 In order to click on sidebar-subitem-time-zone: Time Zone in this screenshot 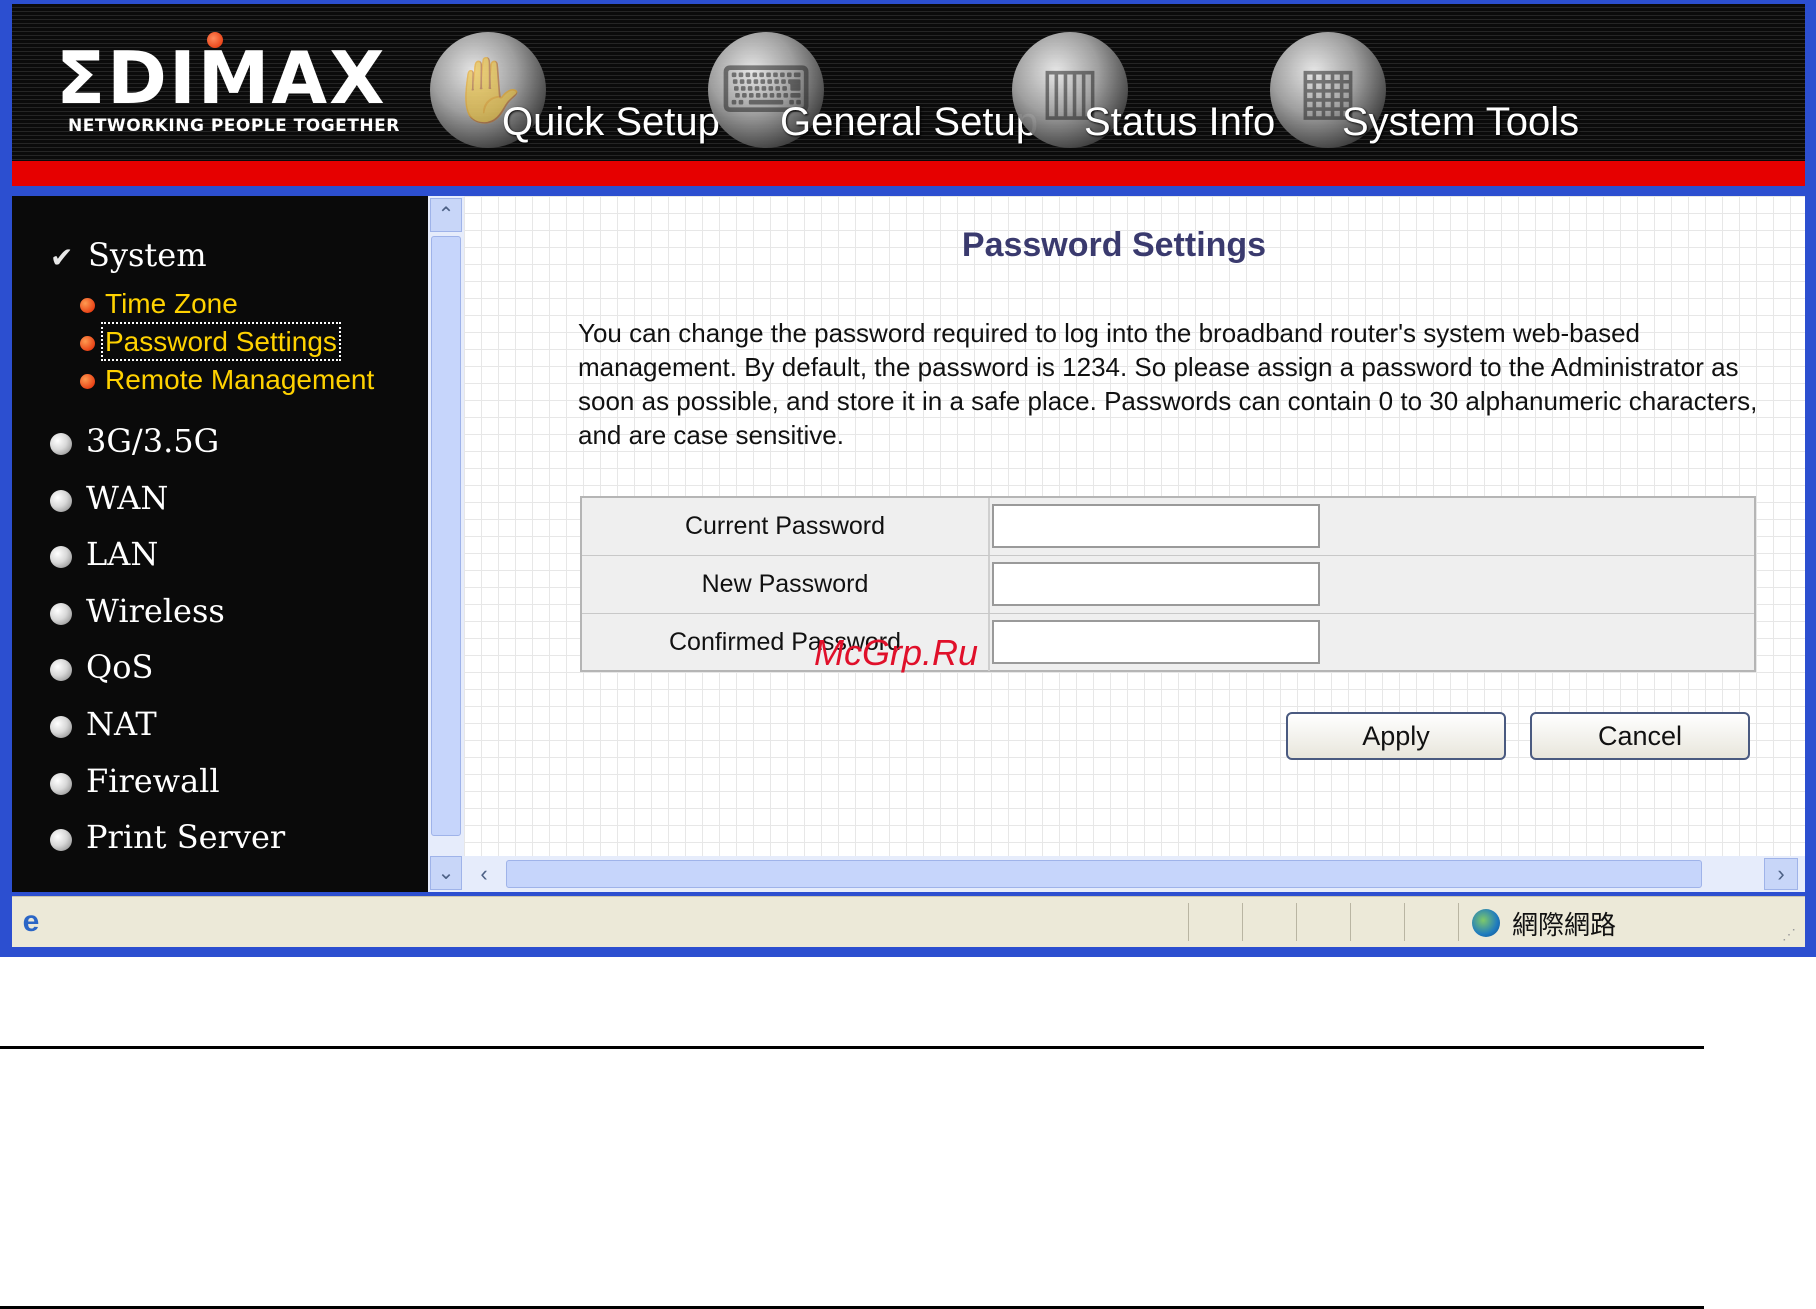, I will do `click(159, 304)`.